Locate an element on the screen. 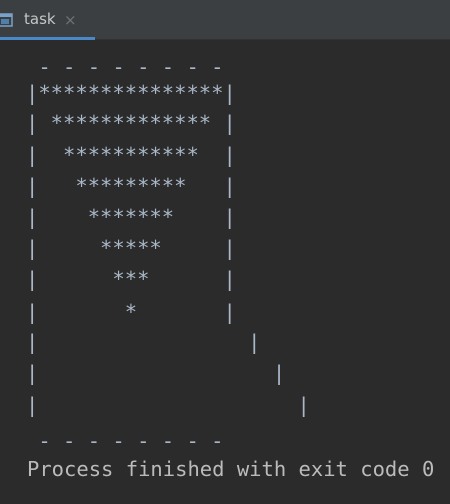 The image size is (450, 504). console-window-icon is located at coordinates (6, 19).